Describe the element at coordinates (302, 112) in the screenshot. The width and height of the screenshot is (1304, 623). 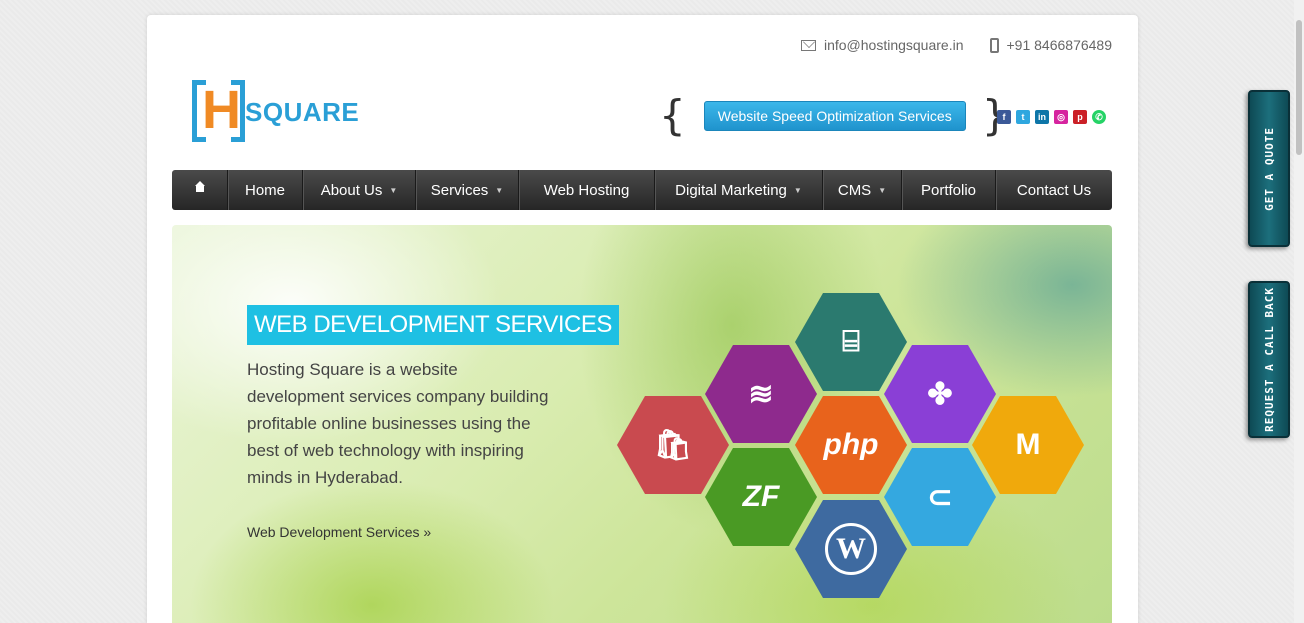
I see `logo-word: SQUARE` at that location.